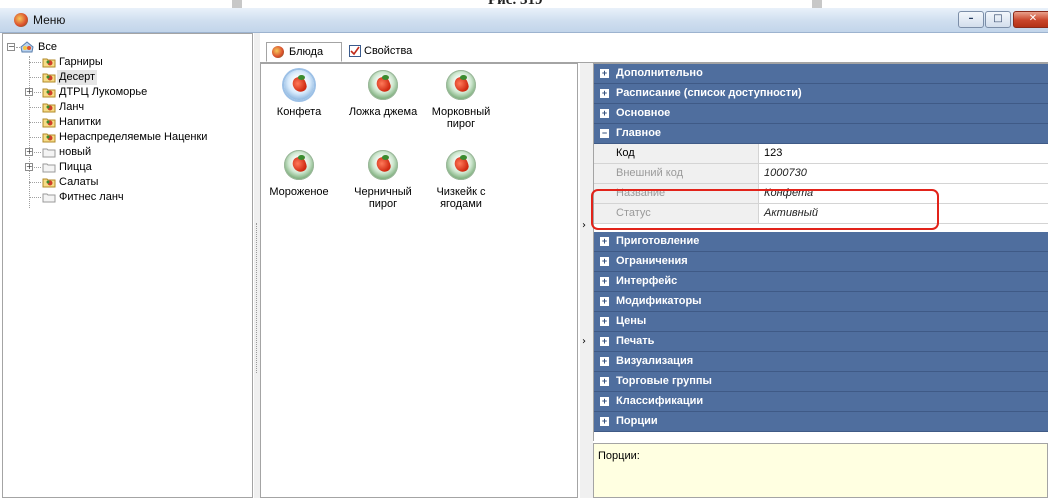 Image resolution: width=1048 pixels, height=500 pixels. Describe the element at coordinates (821, 282) in the screenshot. I see `category-row: + Интерфейс` at that location.